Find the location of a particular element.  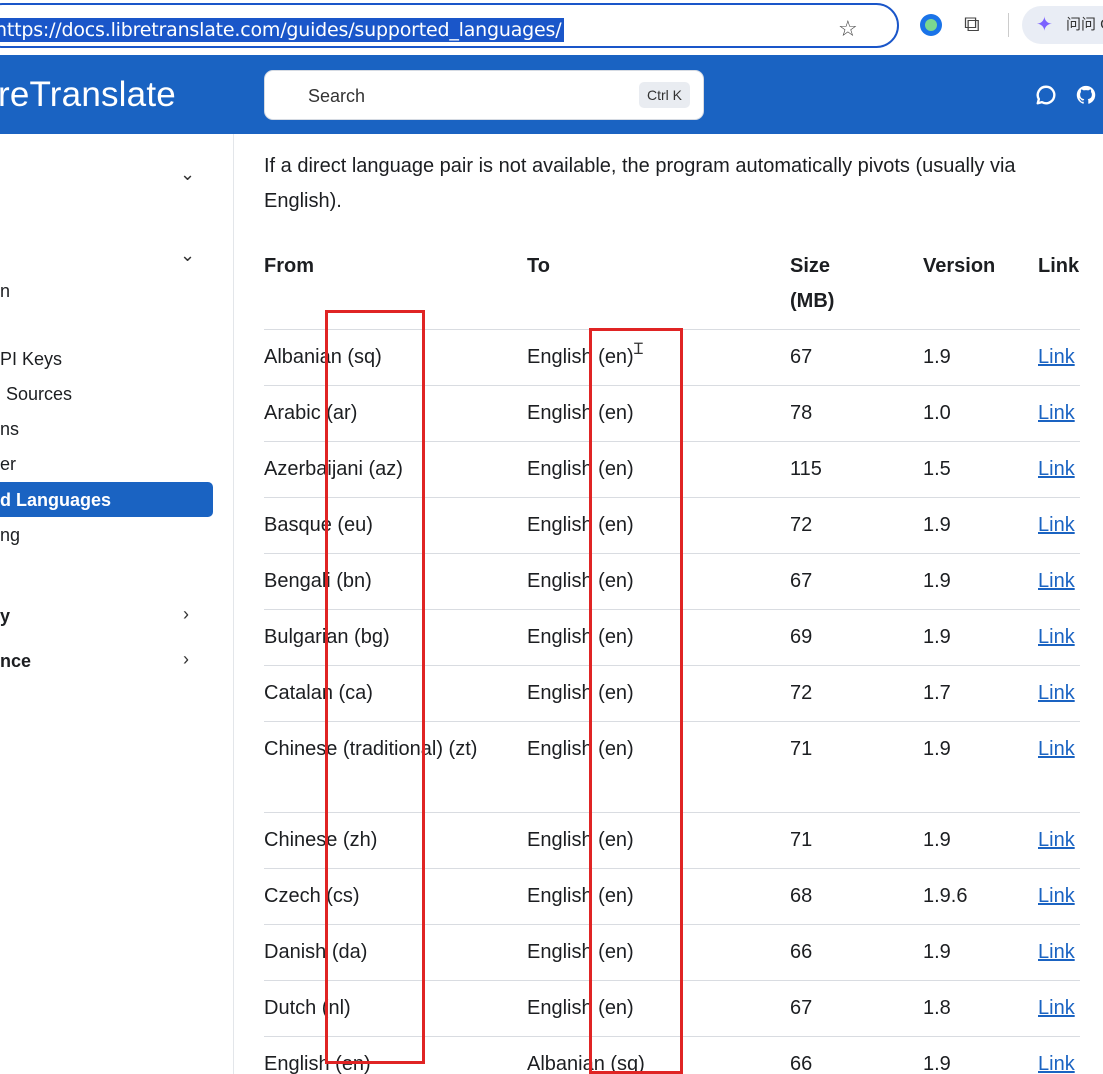

cell-version: 1.8 is located at coordinates (937, 1008).